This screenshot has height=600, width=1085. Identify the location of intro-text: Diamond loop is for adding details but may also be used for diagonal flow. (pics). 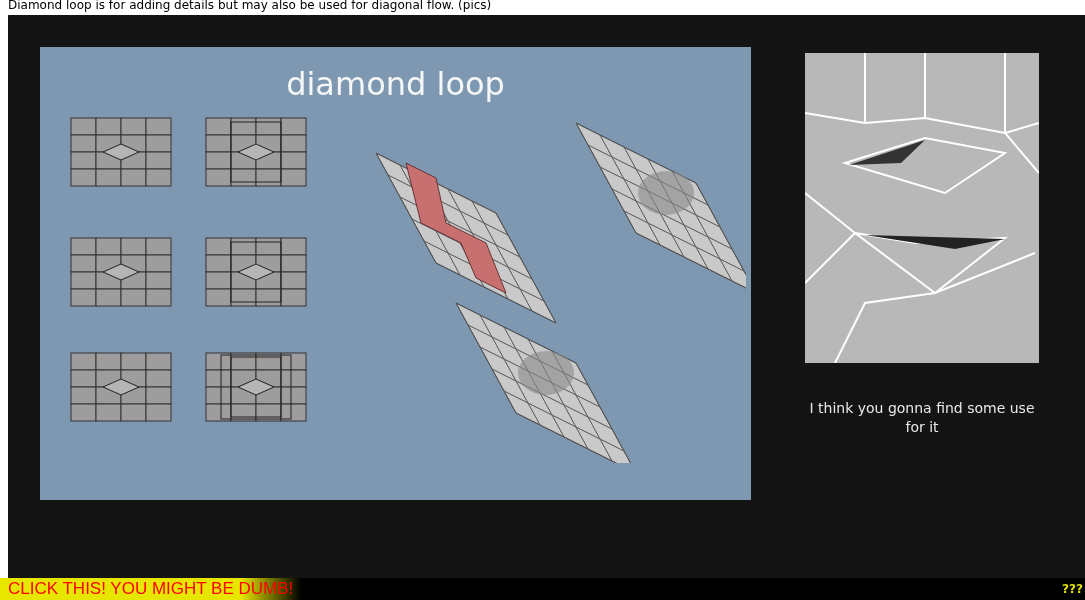
(250, 7).